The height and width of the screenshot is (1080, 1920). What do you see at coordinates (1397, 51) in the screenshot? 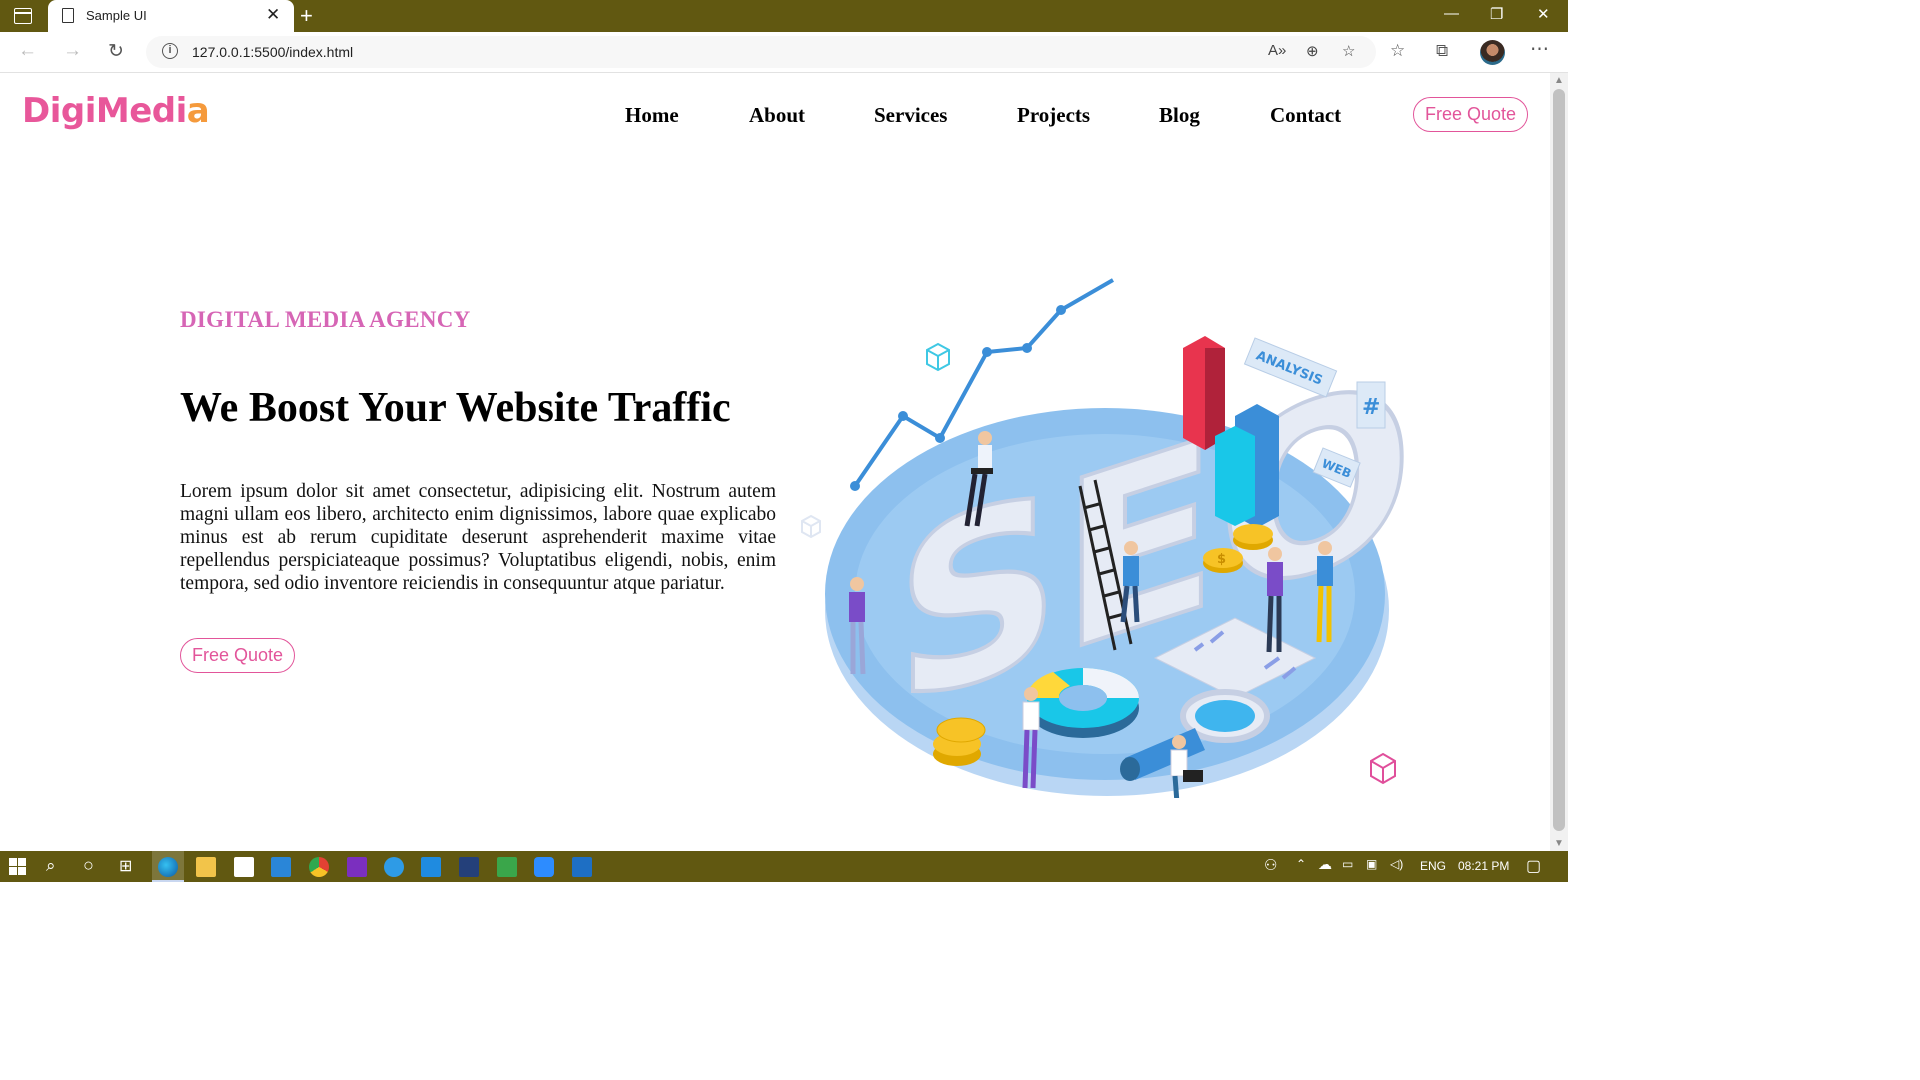
I see `favorites-icon: ☆` at bounding box center [1397, 51].